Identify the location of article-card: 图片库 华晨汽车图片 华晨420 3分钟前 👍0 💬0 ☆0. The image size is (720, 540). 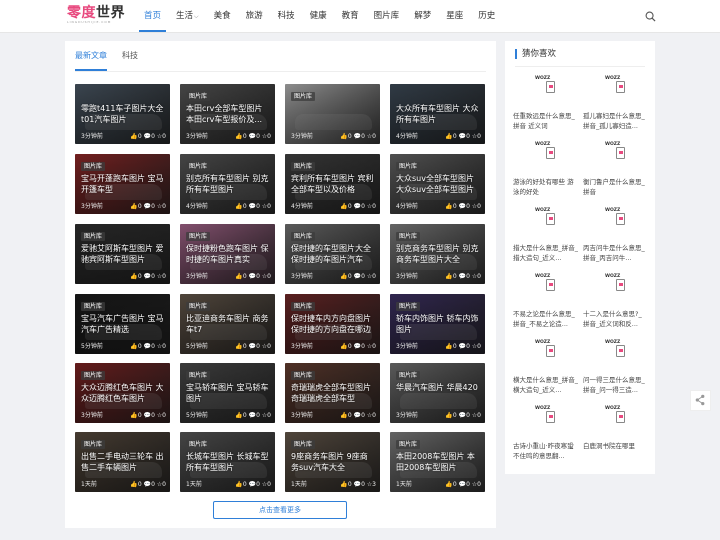
(437, 393).